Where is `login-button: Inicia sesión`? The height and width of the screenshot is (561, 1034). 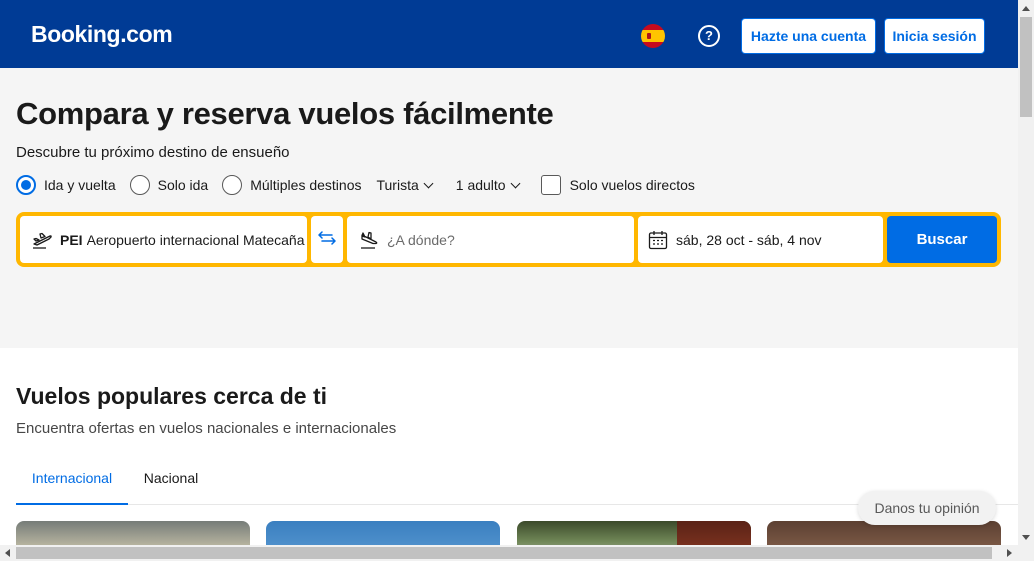 login-button: Inicia sesión is located at coordinates (934, 36).